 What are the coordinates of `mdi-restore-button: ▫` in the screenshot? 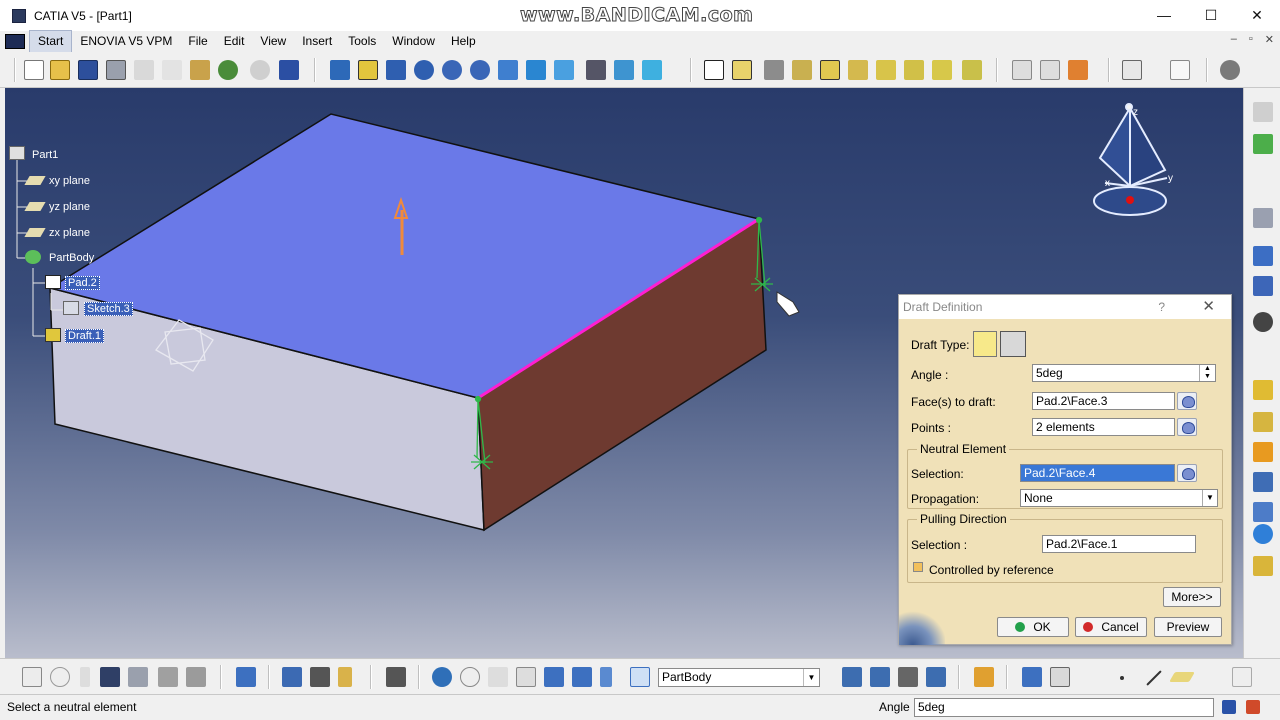 It's located at (1251, 39).